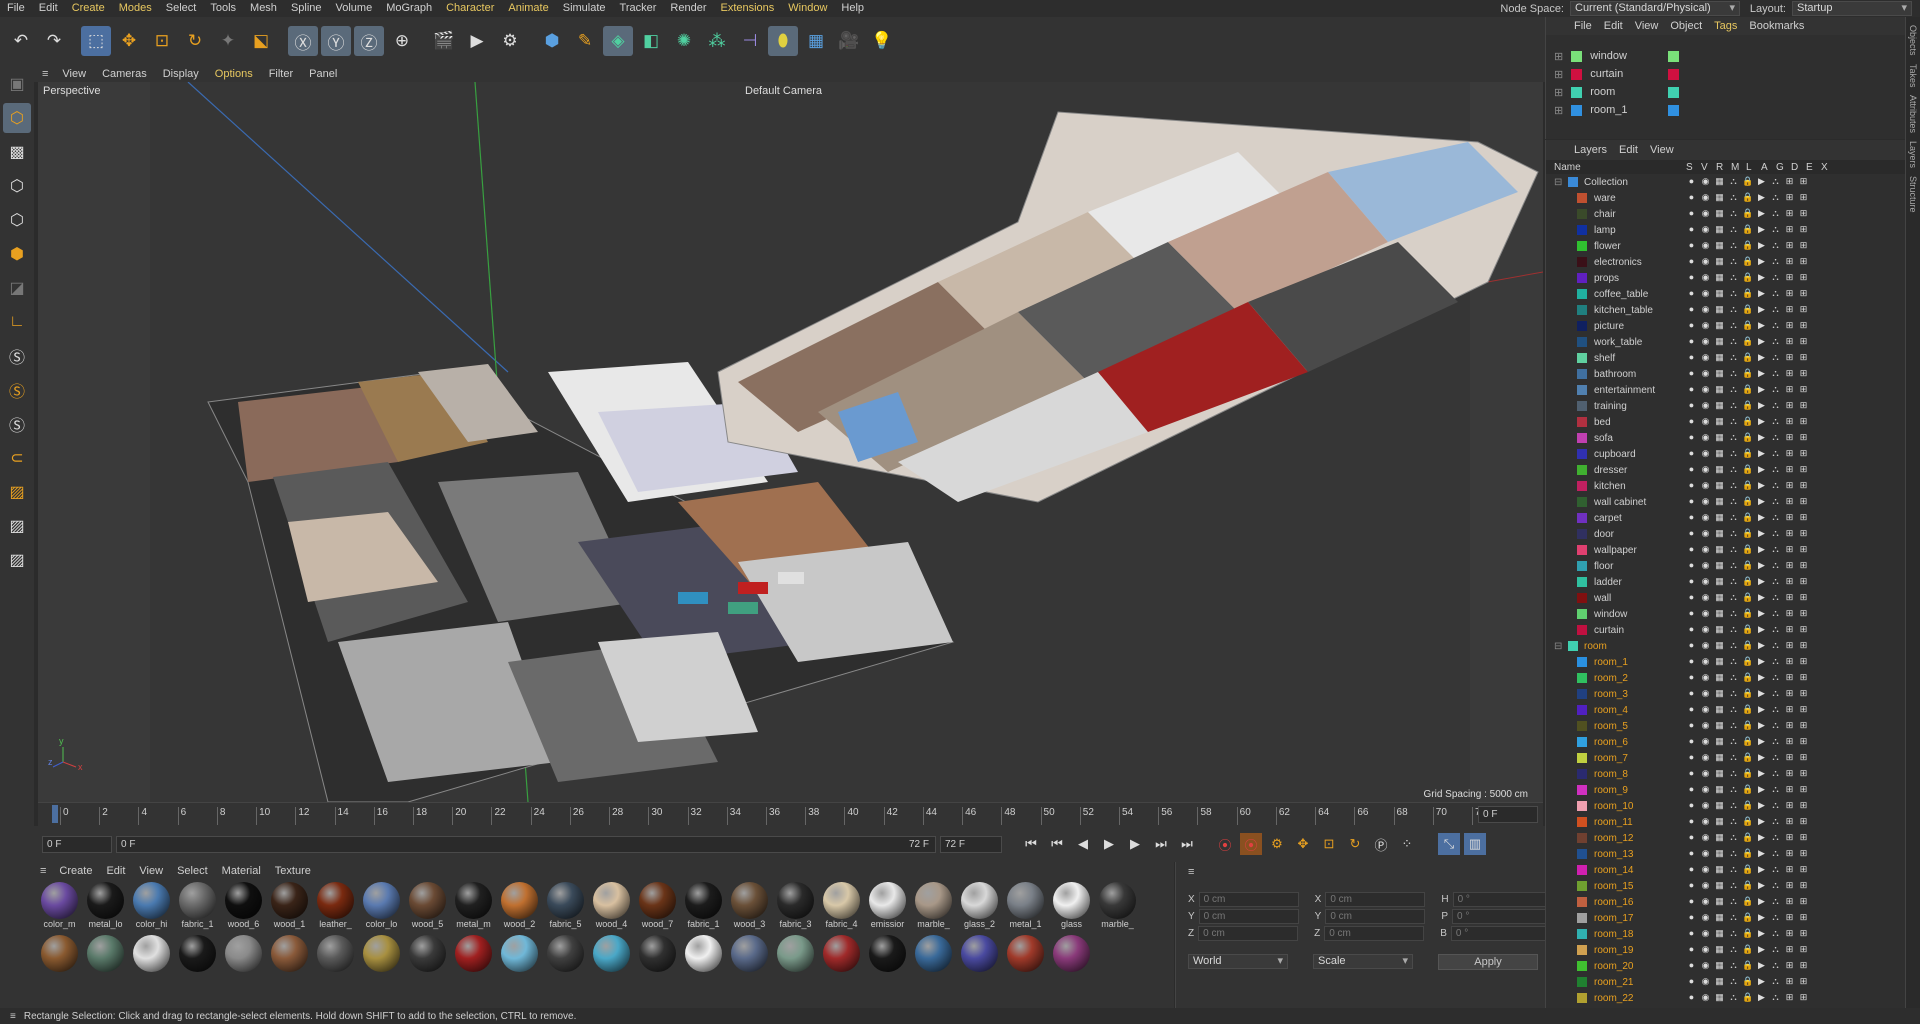 The image size is (1920, 1024). What do you see at coordinates (1117, 906) in the screenshot?
I see `material-swatch: marble_` at bounding box center [1117, 906].